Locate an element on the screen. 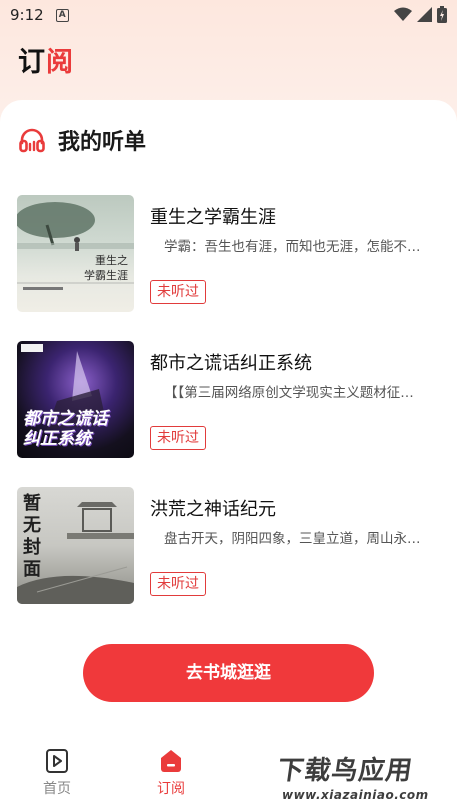 The height and width of the screenshot is (812, 457). cover-title: 暂无封面 is located at coordinates (32, 536).